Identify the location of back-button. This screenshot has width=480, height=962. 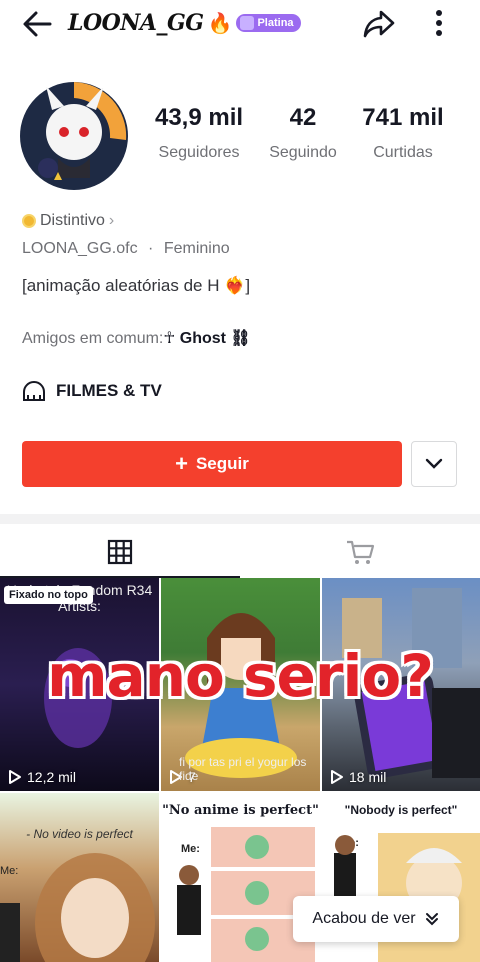
(38, 24).